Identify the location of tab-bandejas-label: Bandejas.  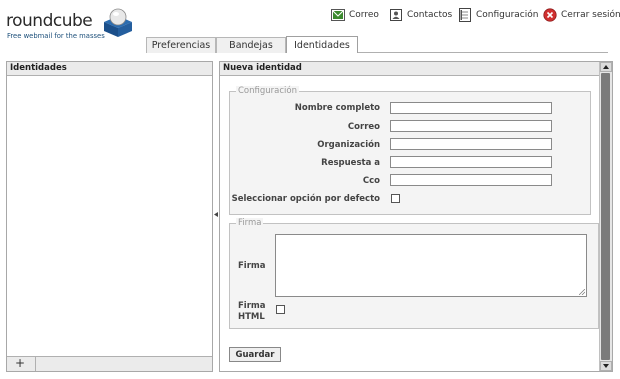
(251, 45).